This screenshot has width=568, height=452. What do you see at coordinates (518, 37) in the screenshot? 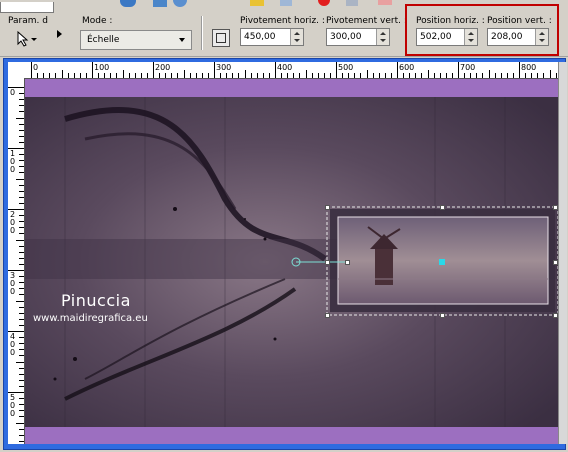
I see `pos-v-input: 208,00` at bounding box center [518, 37].